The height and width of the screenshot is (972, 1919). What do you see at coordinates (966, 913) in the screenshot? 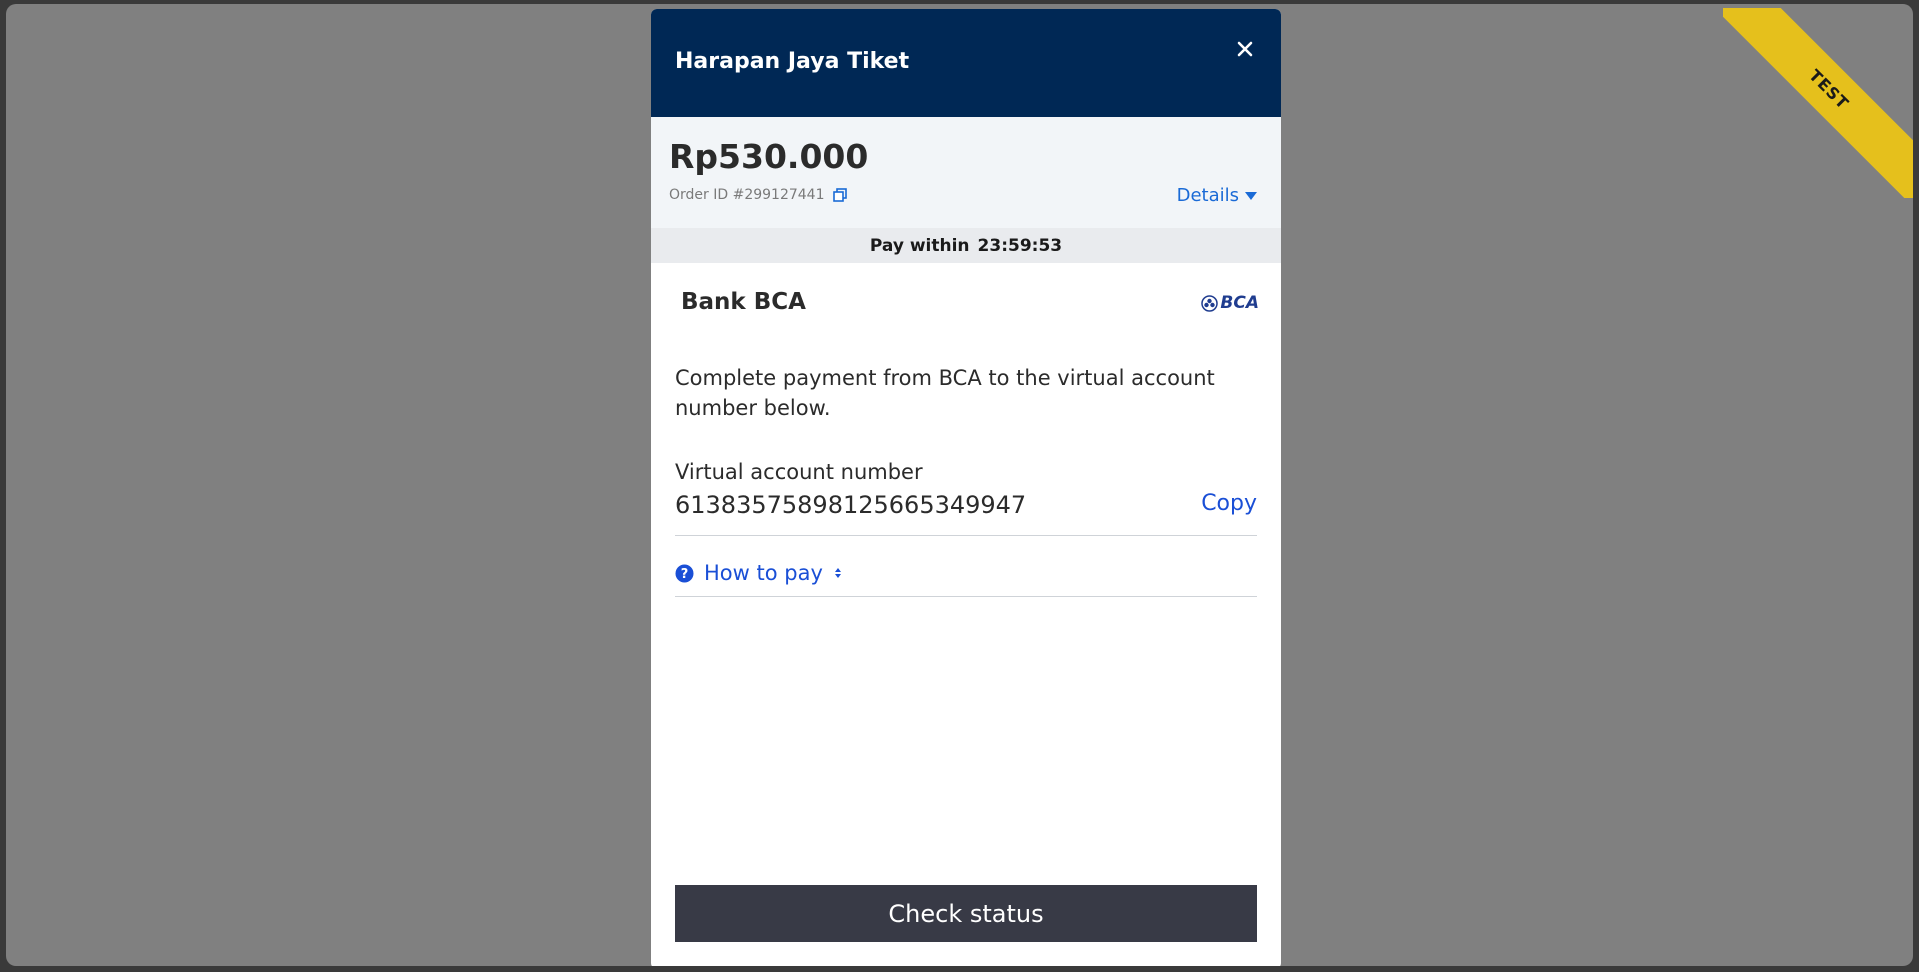
I see `check-status-button: Check status` at bounding box center [966, 913].